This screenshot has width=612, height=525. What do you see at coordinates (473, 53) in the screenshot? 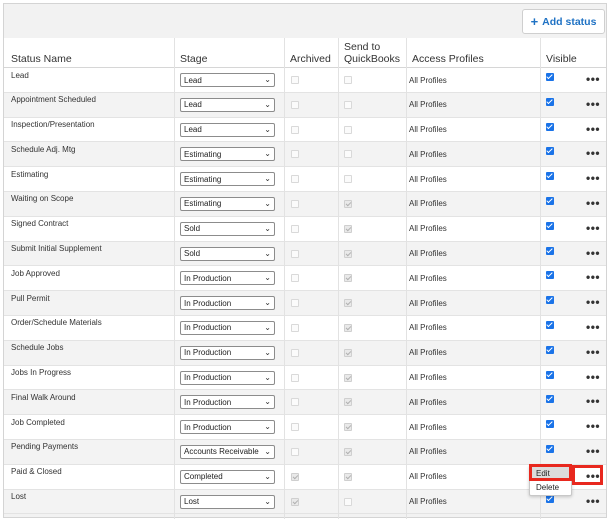
I see `column-header-access-profiles: Access Profiles` at bounding box center [473, 53].